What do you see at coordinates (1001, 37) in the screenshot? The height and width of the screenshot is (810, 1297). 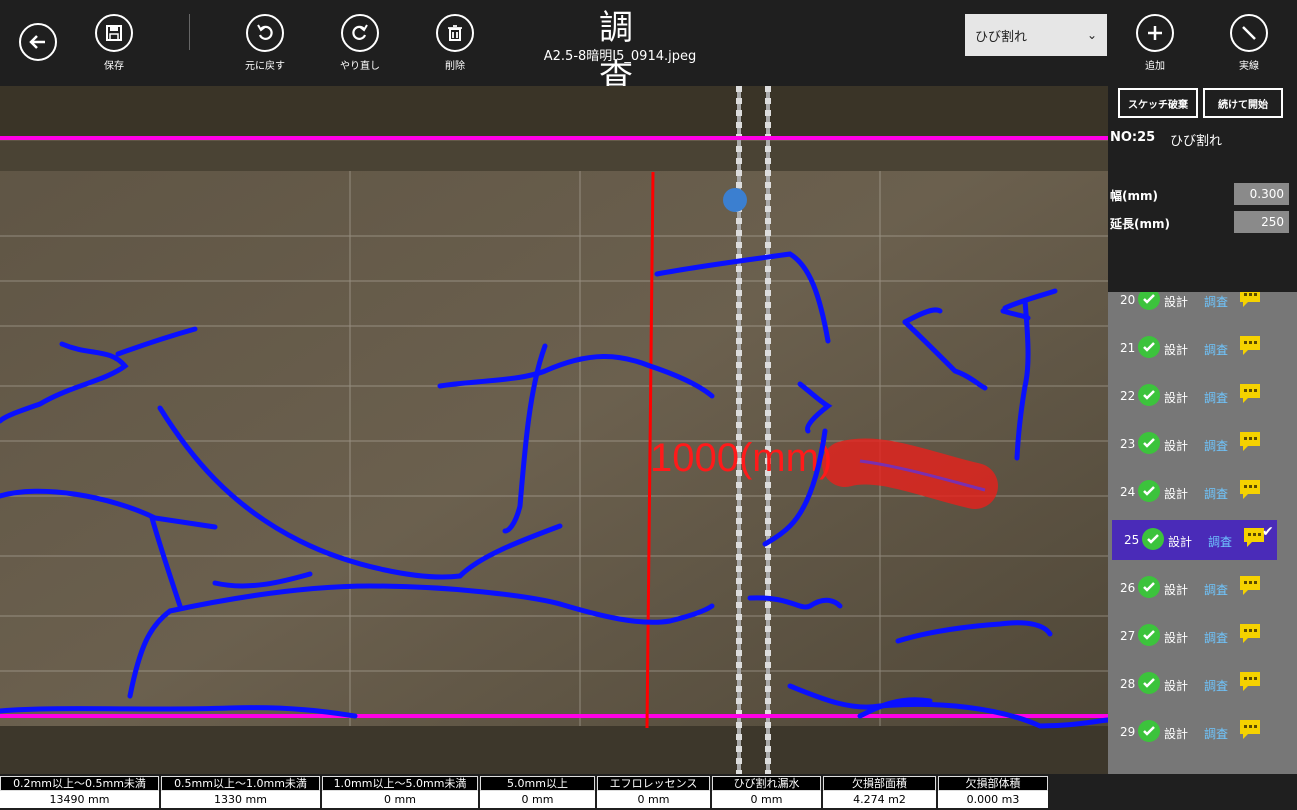 I see `damage-type-value: ひび割れ` at bounding box center [1001, 37].